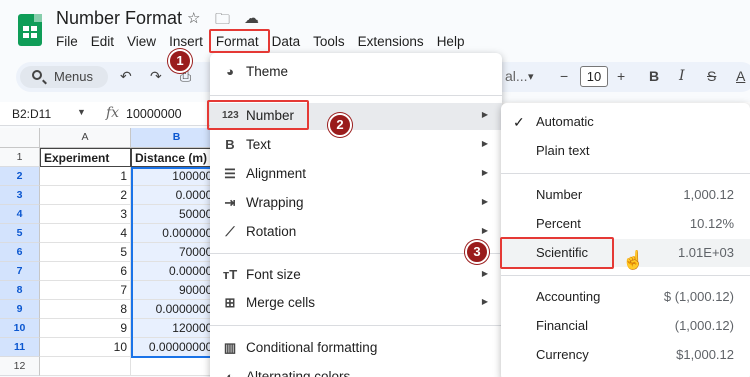 The height and width of the screenshot is (377, 750). I want to click on row-header: 5, so click(20, 233).